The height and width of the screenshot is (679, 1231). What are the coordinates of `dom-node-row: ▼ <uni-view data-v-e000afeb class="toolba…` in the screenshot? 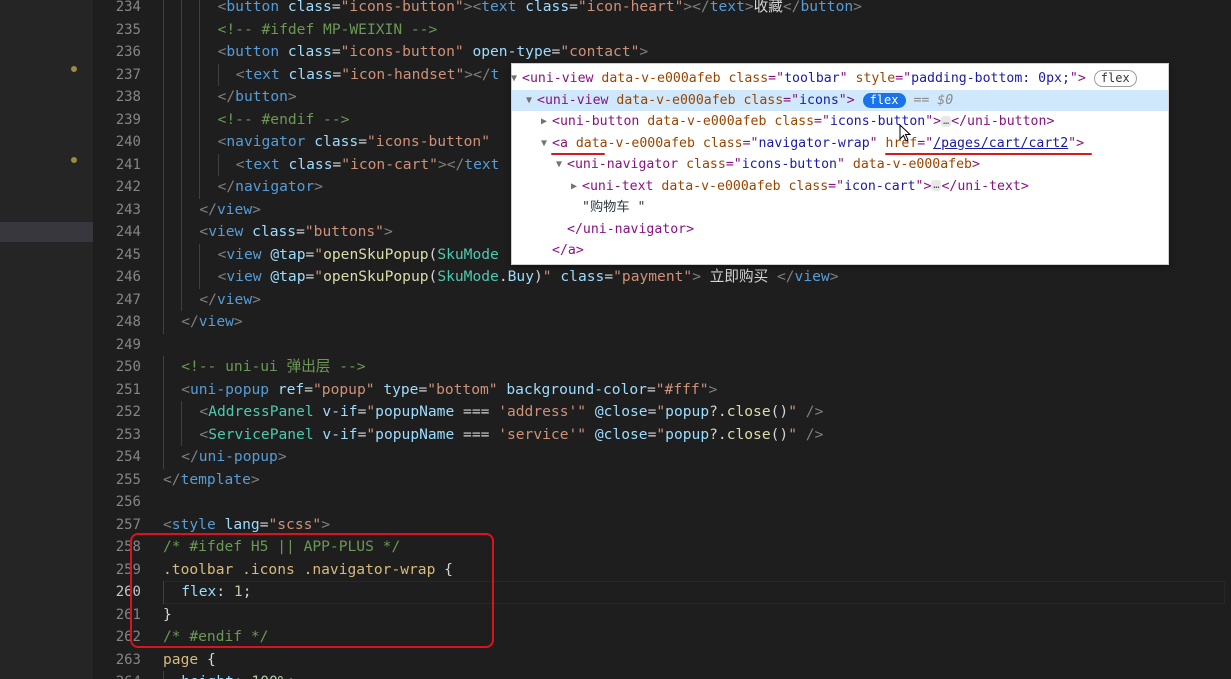 It's located at (839, 79).